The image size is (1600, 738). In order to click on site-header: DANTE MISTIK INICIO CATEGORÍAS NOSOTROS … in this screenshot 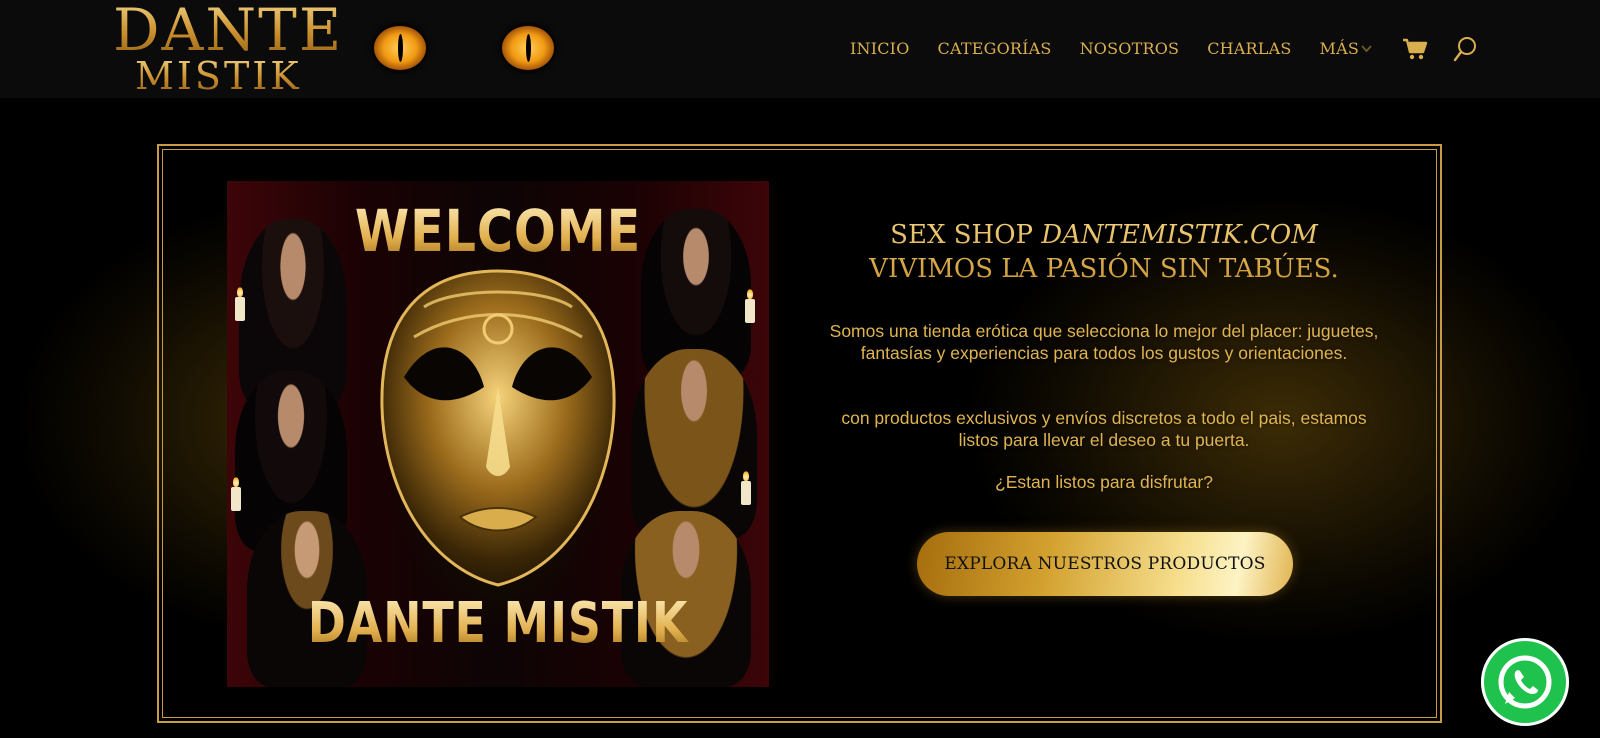, I will do `click(800, 49)`.